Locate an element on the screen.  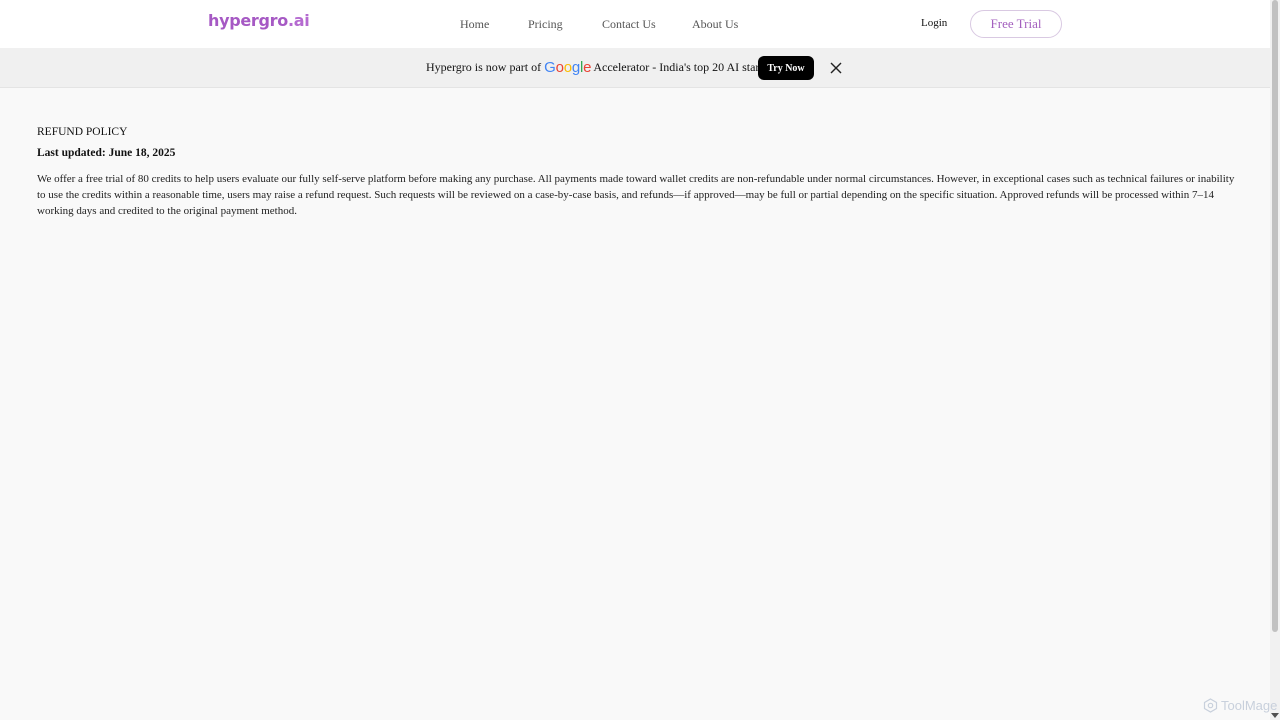
banner-text-before: Hypergro is now part of is located at coordinates (484, 67).